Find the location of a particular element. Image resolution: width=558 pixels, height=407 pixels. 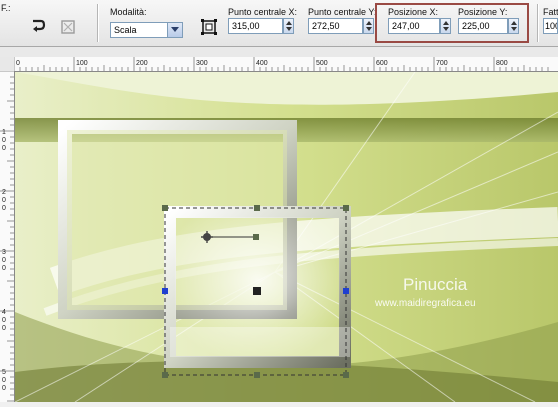

position-y-label: Posizione Y: is located at coordinates (483, 12).